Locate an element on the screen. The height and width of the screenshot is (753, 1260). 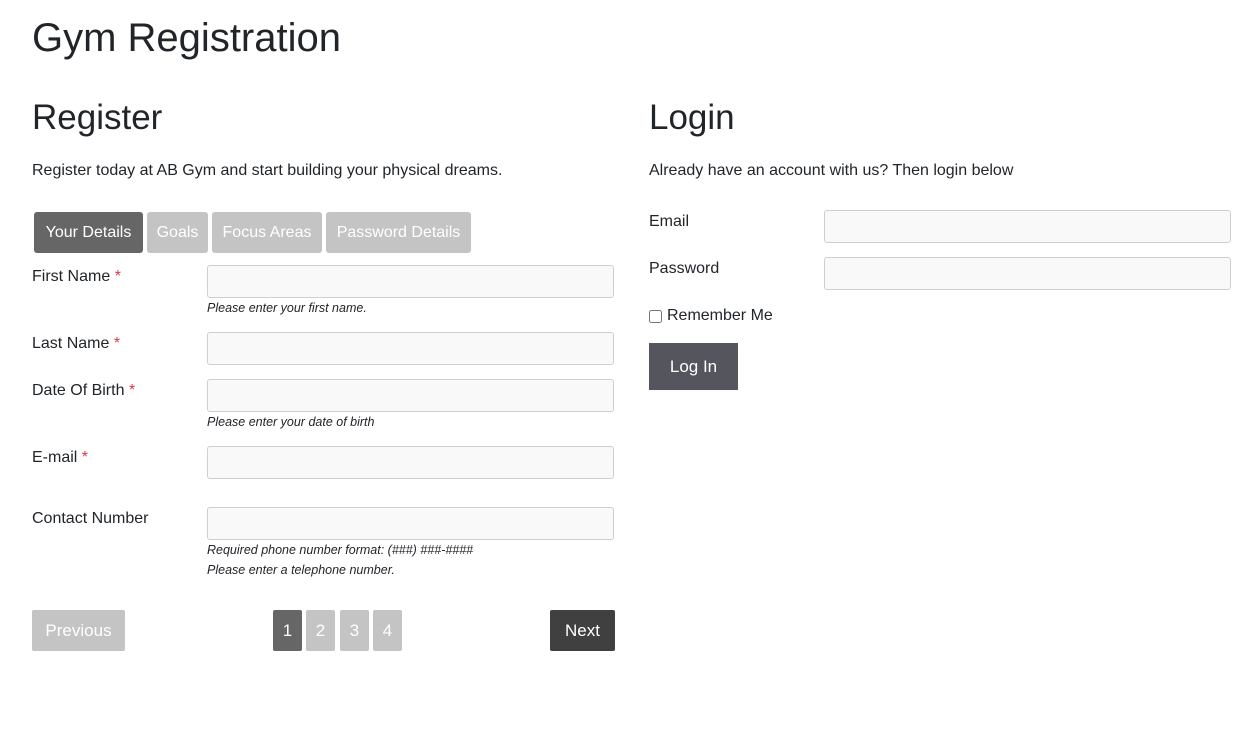
remember-me-checkbox is located at coordinates (655, 316).